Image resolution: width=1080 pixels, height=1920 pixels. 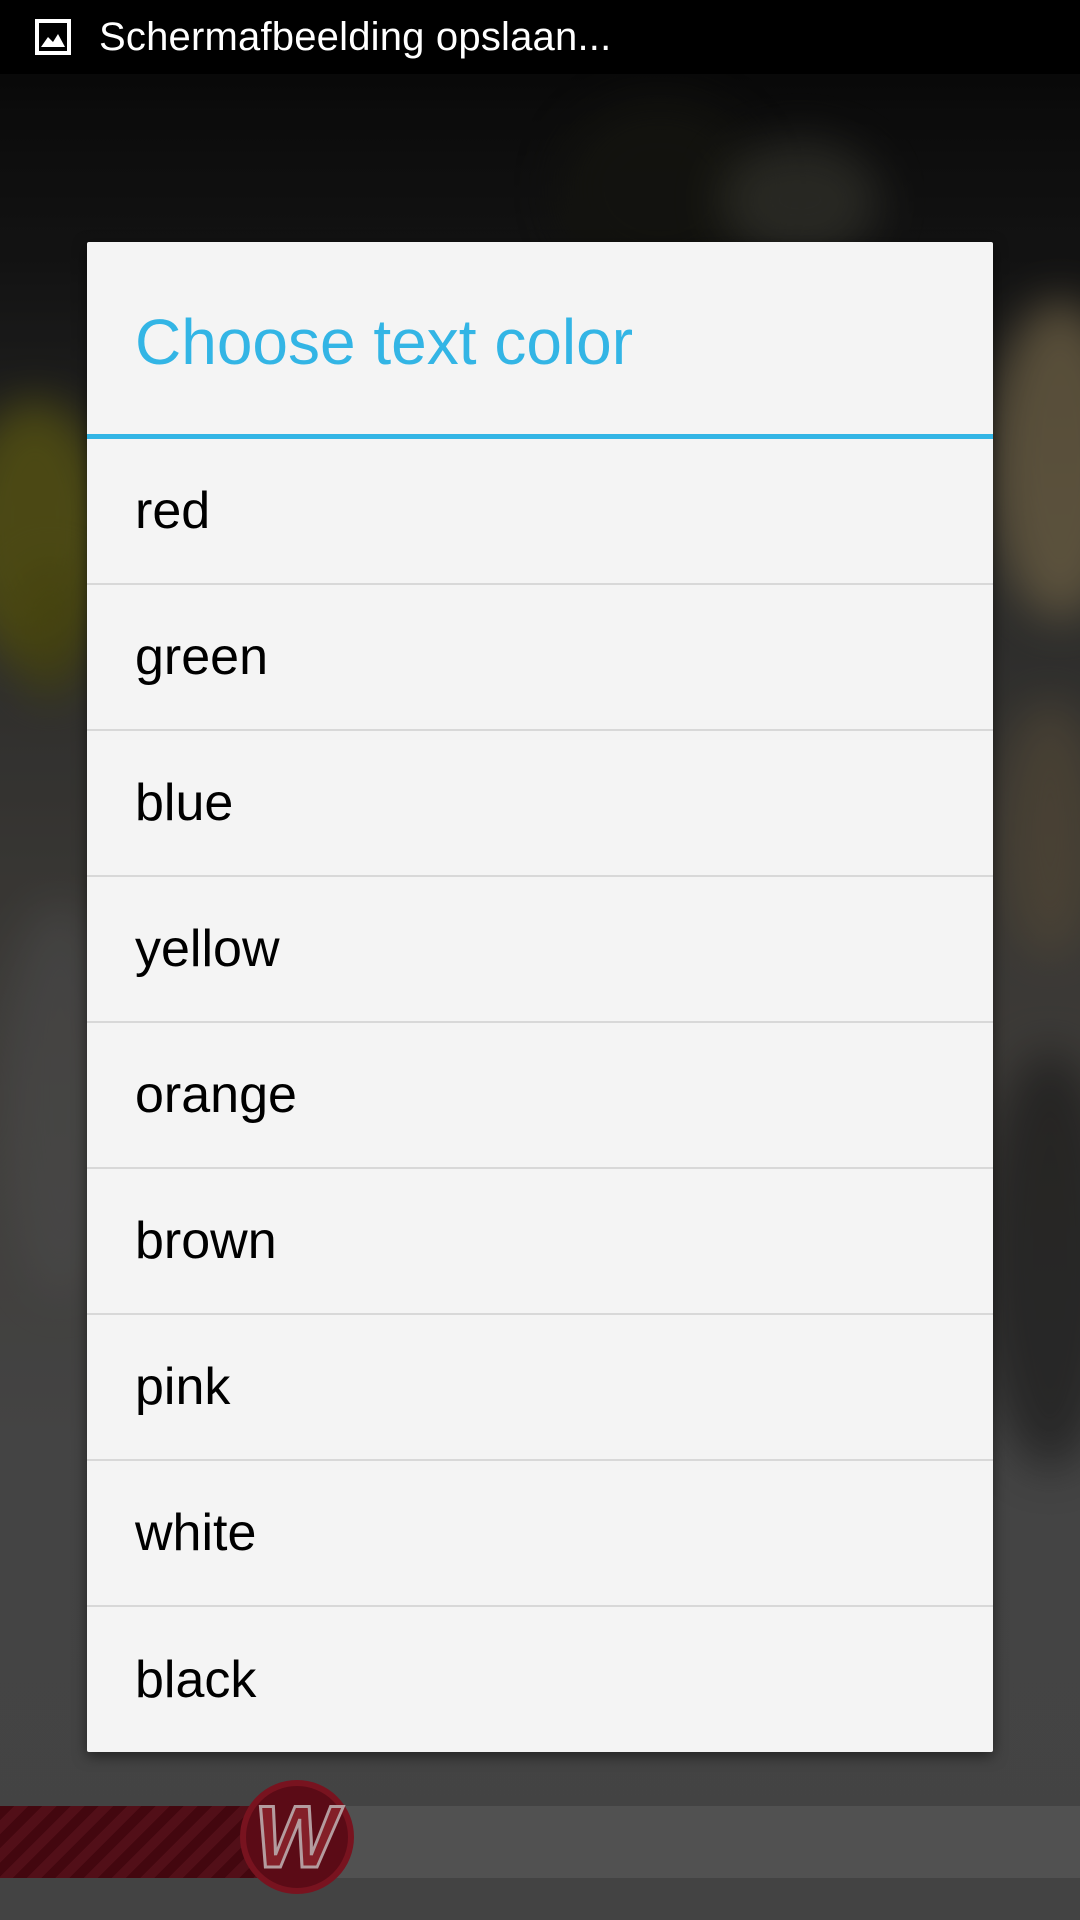 I want to click on color-option-brown: brown, so click(x=540, y=1242).